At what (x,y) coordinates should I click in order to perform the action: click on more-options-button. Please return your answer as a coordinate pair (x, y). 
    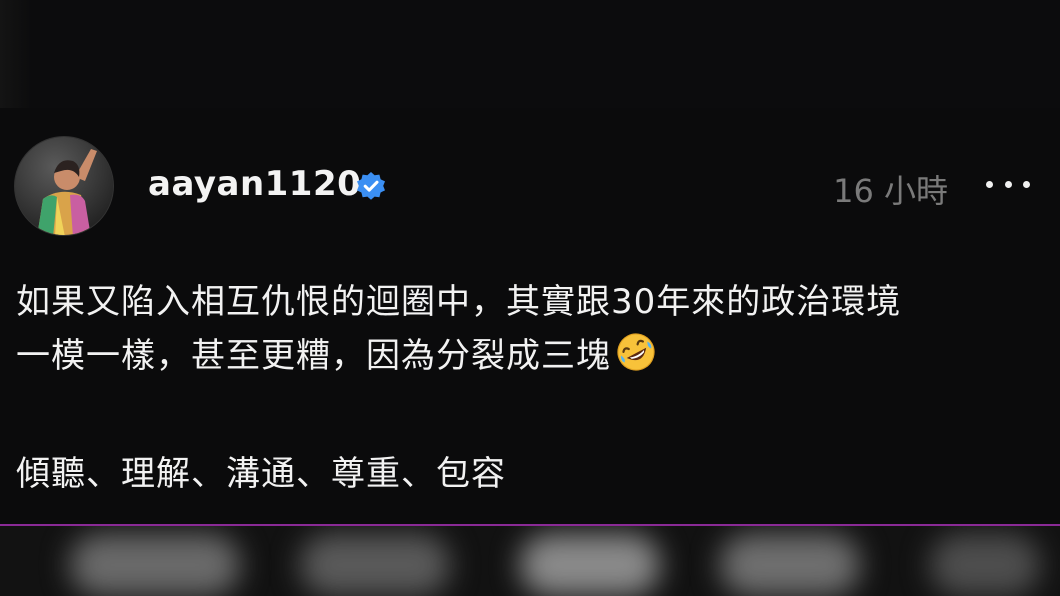
    Looking at the image, I should click on (1008, 184).